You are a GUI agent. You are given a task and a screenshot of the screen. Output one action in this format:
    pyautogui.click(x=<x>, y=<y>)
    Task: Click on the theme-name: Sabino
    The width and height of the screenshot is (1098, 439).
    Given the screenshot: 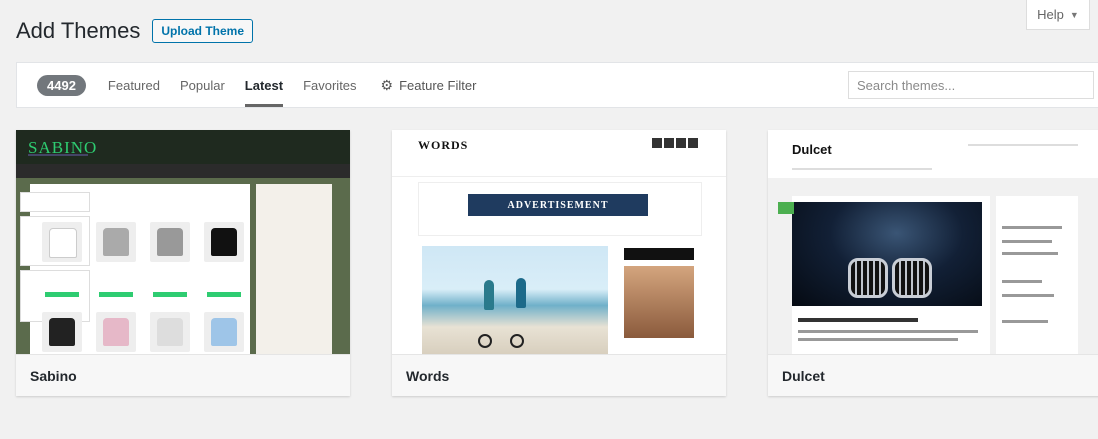 What is the action you would take?
    pyautogui.click(x=183, y=375)
    